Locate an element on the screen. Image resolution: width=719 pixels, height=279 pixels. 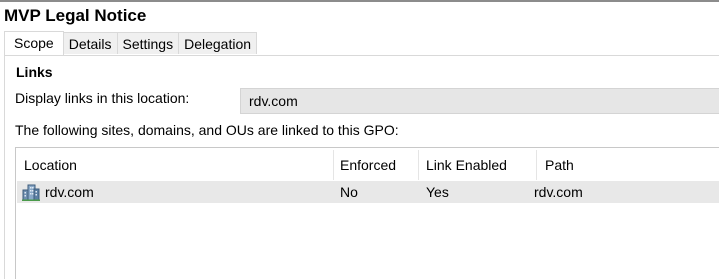
column-header-link-enabled: Link Enabled is located at coordinates (466, 165).